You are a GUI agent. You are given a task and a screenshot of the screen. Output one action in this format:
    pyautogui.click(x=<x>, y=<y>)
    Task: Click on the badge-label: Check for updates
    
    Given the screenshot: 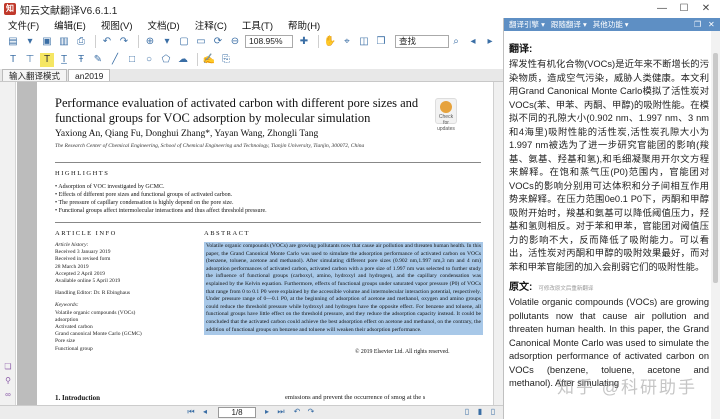 What is the action you would take?
    pyautogui.click(x=446, y=123)
    